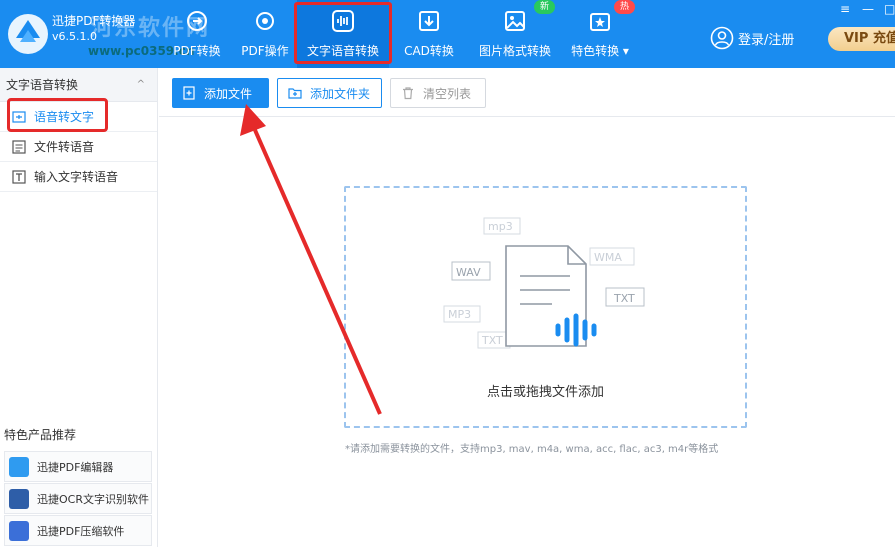 This screenshot has width=895, height=547. What do you see at coordinates (545, 392) in the screenshot?
I see `drop-zone-label: 点击或拖拽文件添加` at bounding box center [545, 392].